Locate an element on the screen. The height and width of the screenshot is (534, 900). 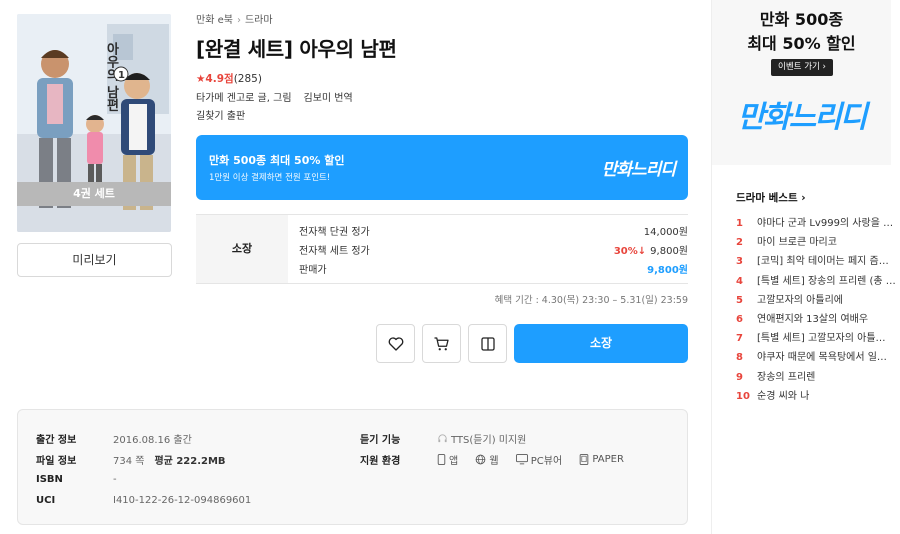
env-app: 앱 is located at coordinates (447, 459).